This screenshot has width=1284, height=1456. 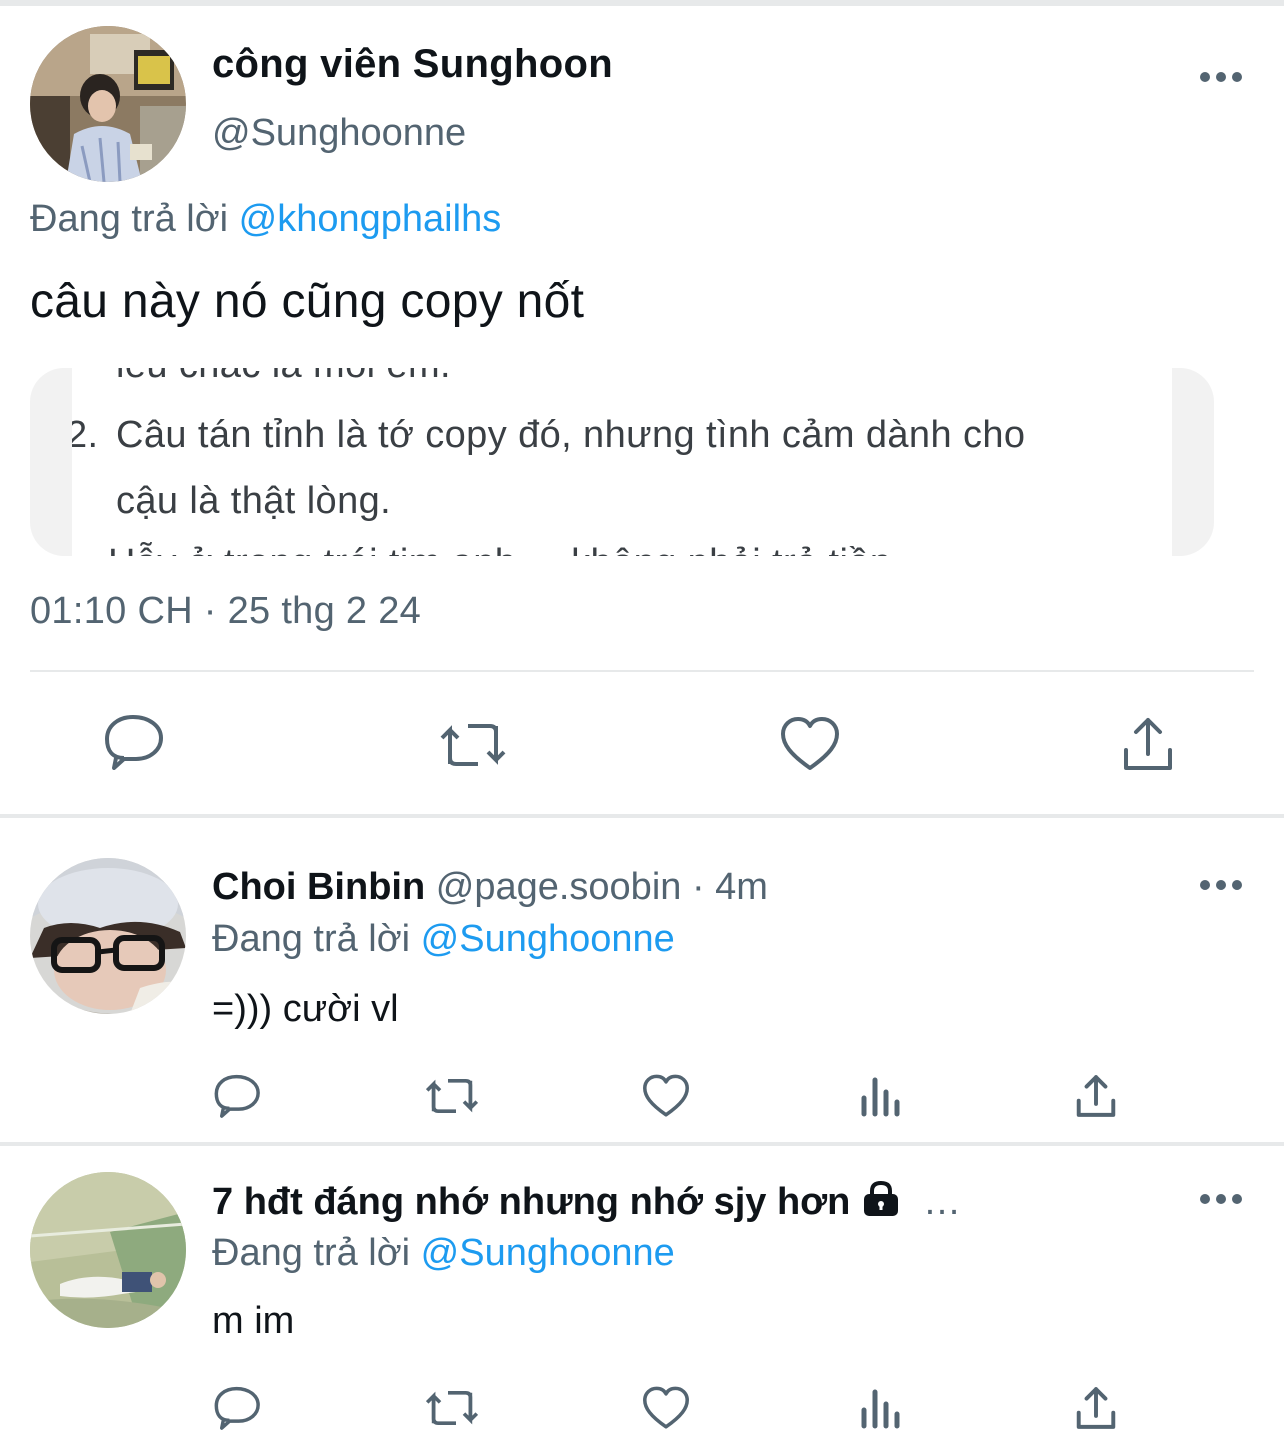 What do you see at coordinates (642, 671) in the screenshot?
I see `tweet-divider` at bounding box center [642, 671].